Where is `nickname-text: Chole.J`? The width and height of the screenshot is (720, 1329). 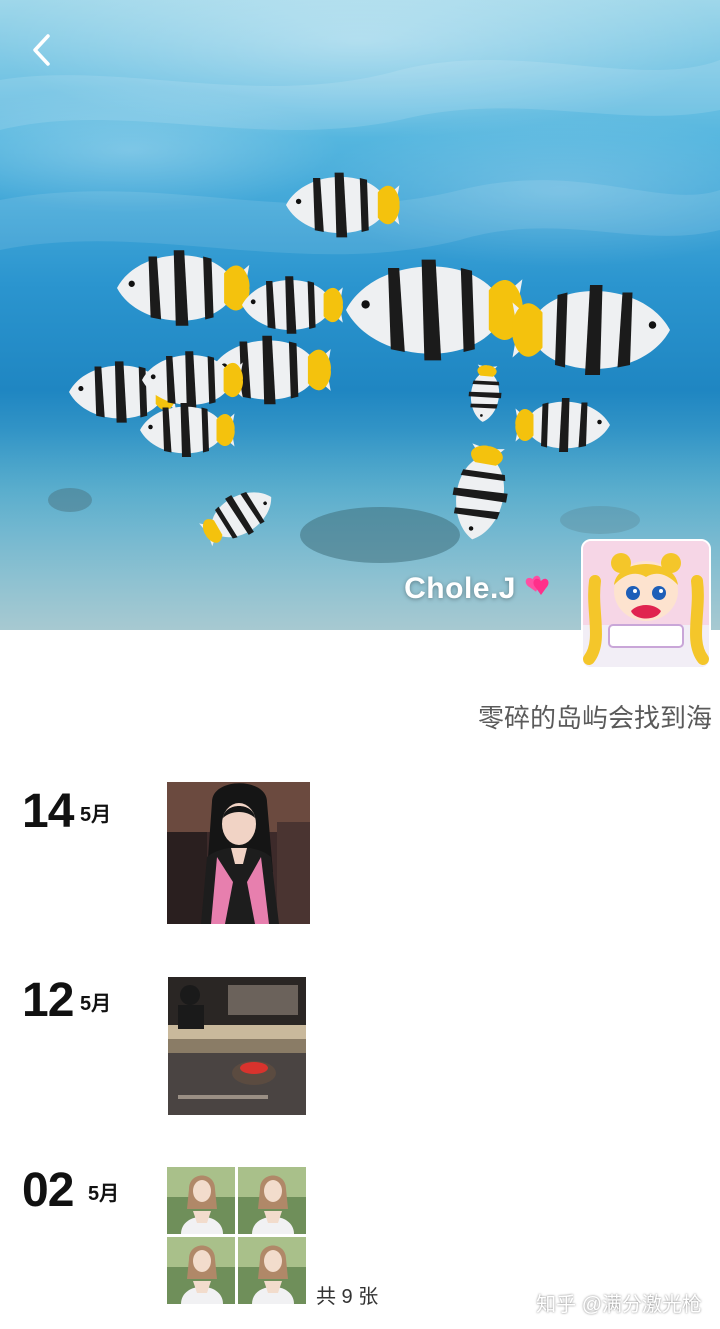
nickname-text: Chole.J is located at coordinates (460, 588).